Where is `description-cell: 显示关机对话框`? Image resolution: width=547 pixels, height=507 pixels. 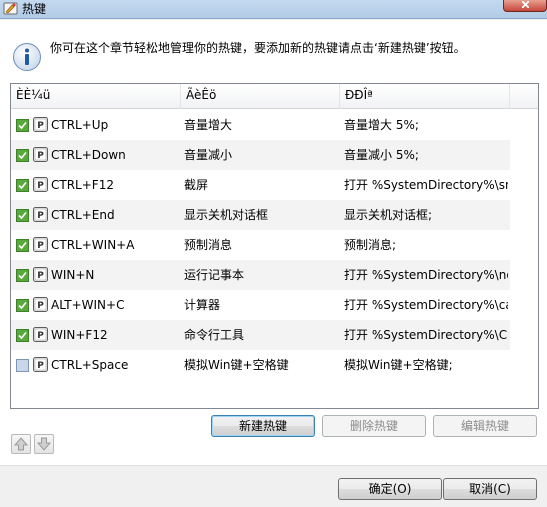
description-cell: 显示关机对话框 is located at coordinates (226, 215).